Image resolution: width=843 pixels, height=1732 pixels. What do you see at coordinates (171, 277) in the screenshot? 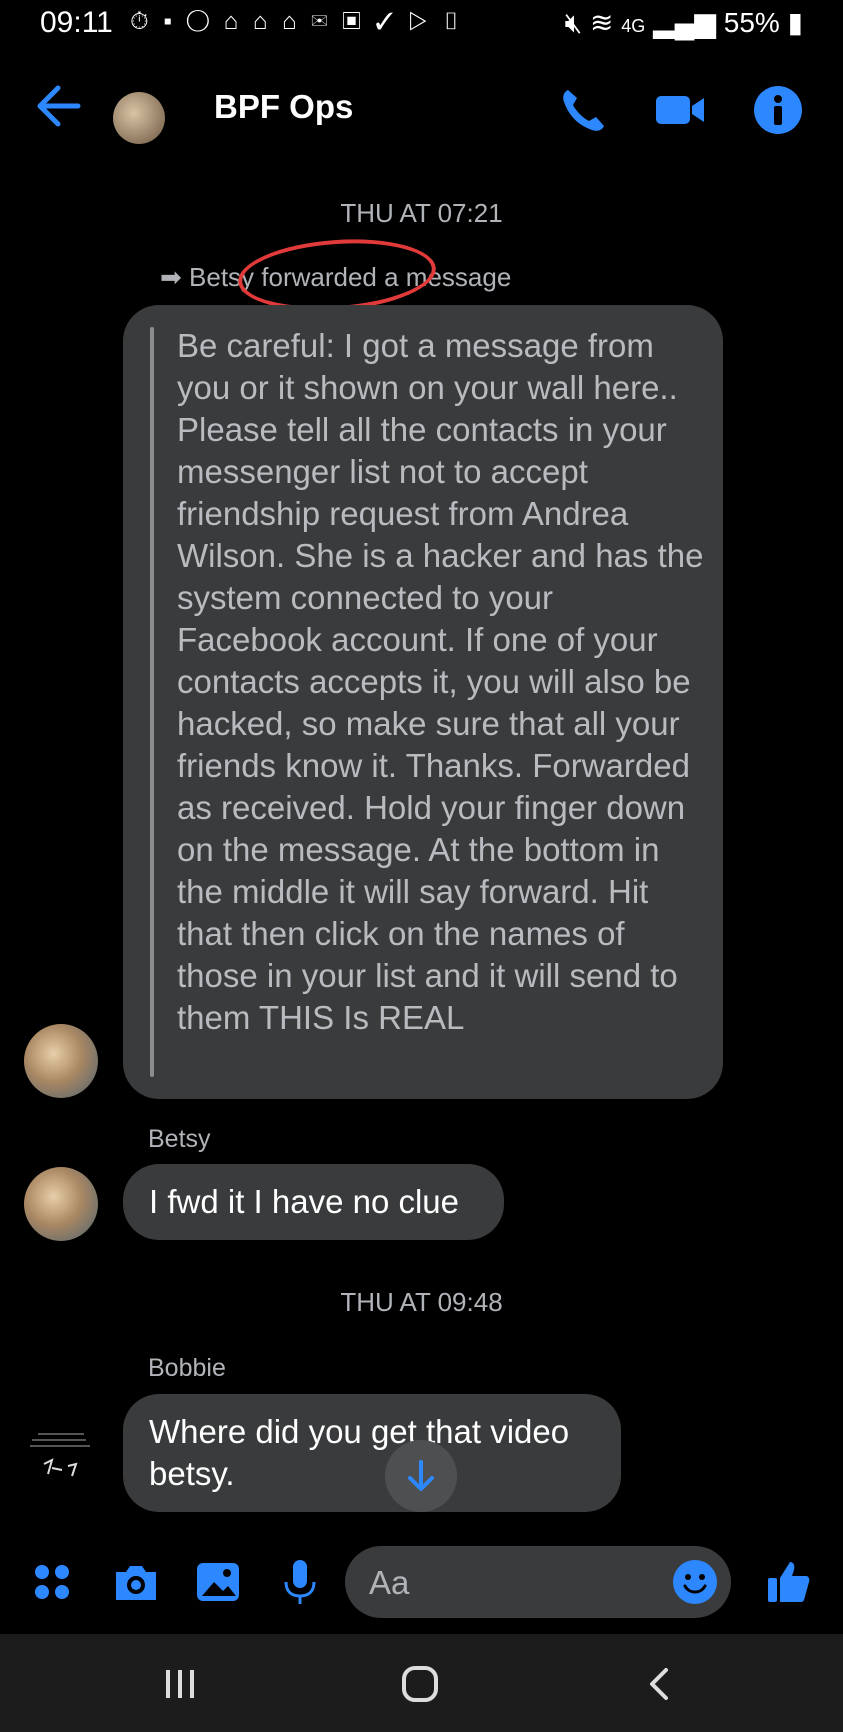
I see `forward-arrow-icon: ➡` at bounding box center [171, 277].